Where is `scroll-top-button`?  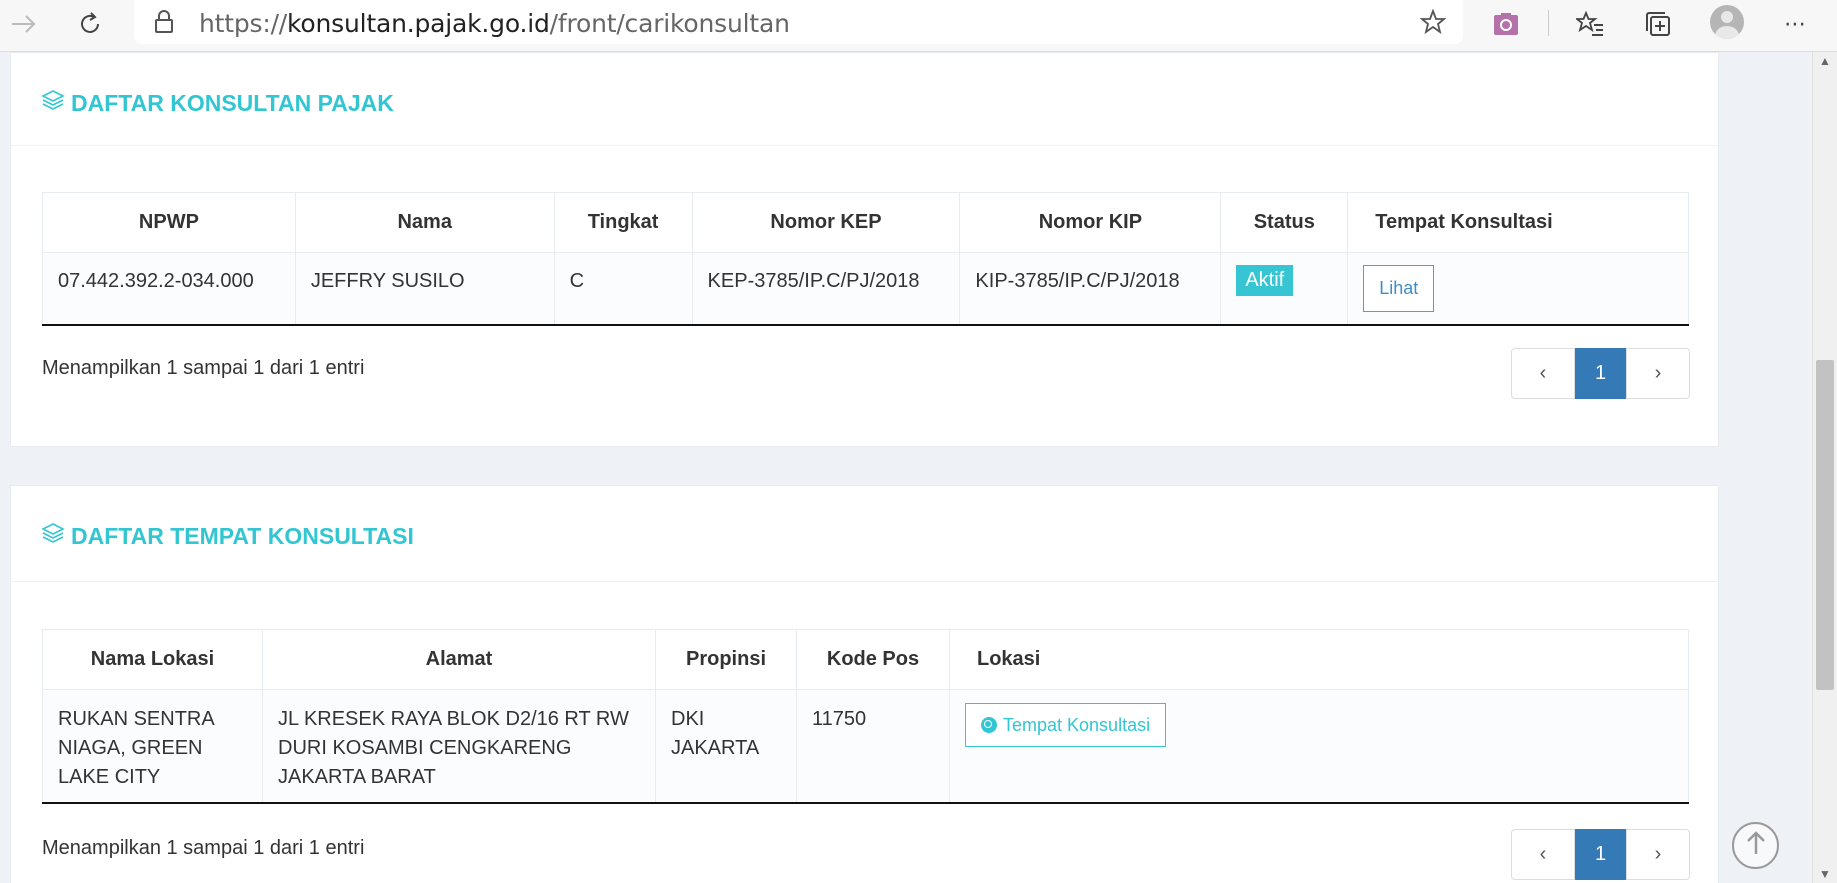
scroll-top-button is located at coordinates (1755, 845).